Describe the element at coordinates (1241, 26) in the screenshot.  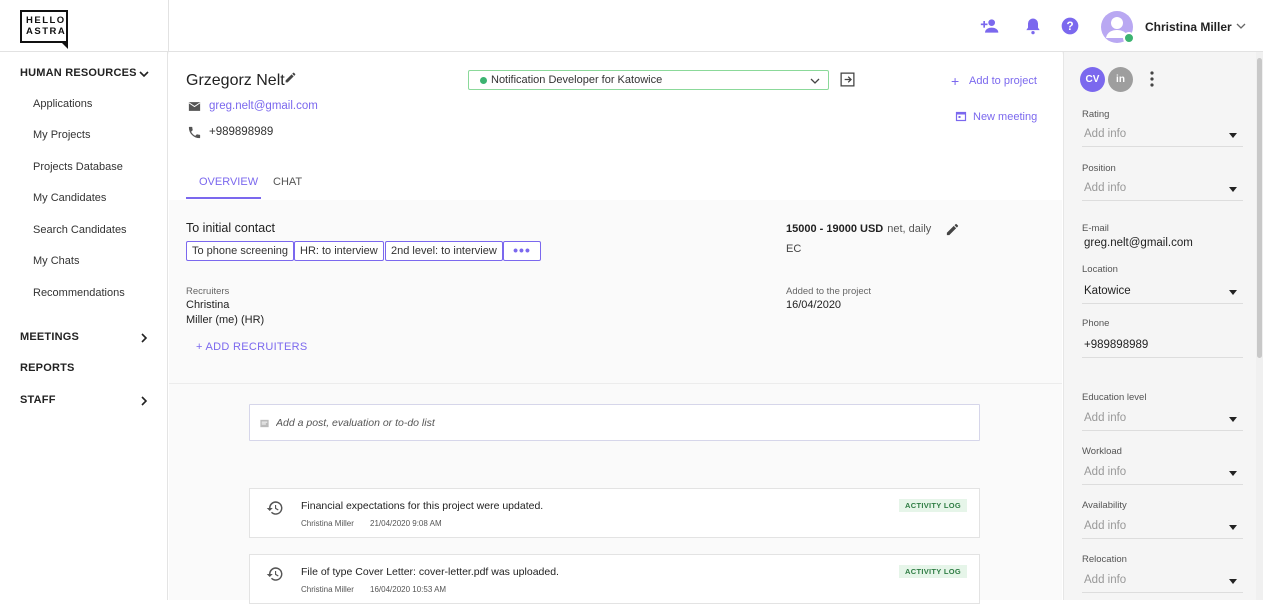
I see `user-menu-chevron-icon` at that location.